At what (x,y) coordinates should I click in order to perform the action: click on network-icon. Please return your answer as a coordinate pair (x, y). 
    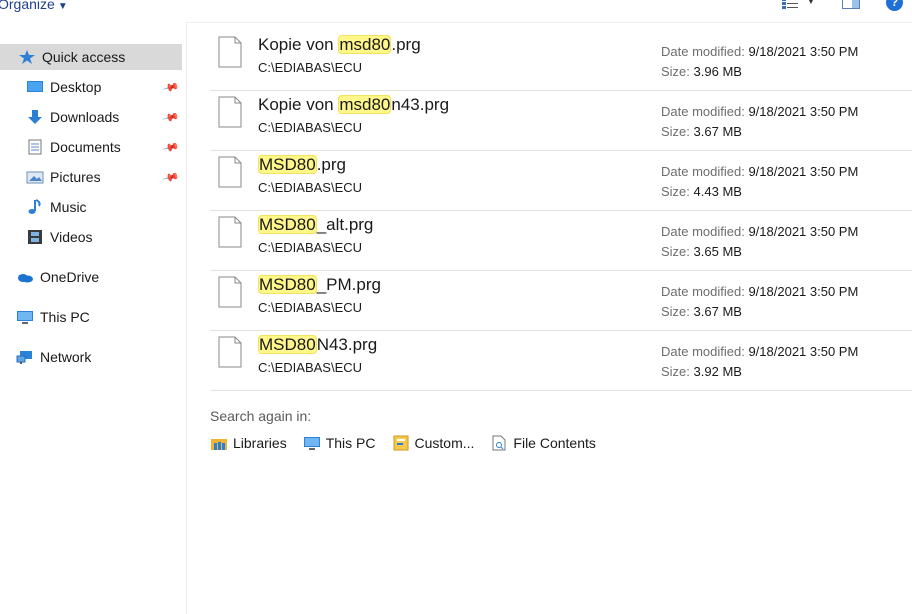
    Looking at the image, I should click on (25, 357).